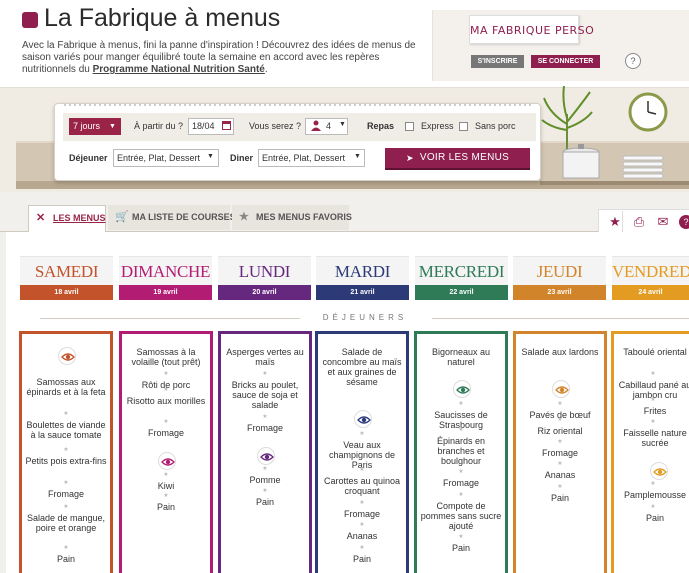 The height and width of the screenshot is (573, 689). What do you see at coordinates (461, 516) in the screenshot?
I see `menu-item: Compote de pommes sans sucre ajouté` at bounding box center [461, 516].